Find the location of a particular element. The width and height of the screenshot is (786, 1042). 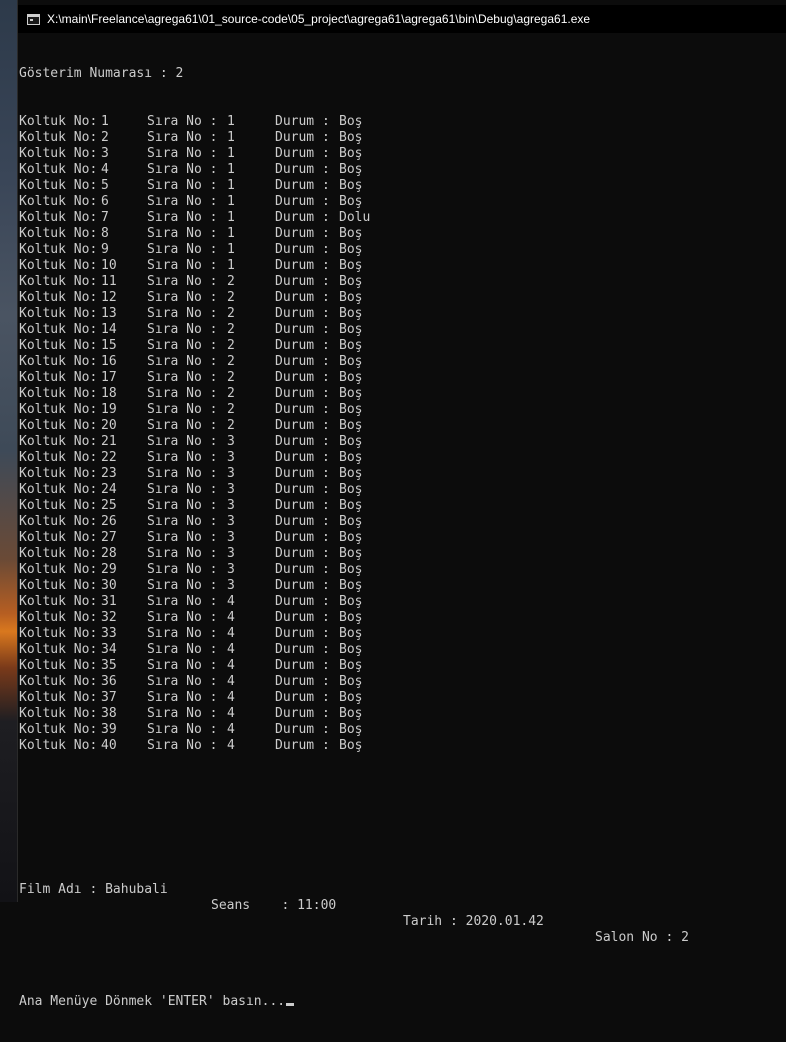

seat-number: 1 is located at coordinates (105, 121).